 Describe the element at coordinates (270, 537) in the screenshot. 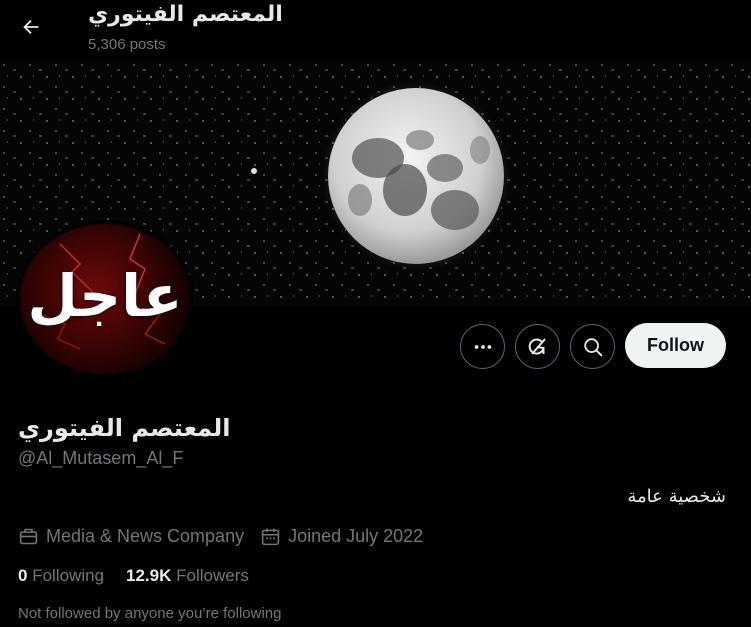

I see `calendar-icon` at that location.